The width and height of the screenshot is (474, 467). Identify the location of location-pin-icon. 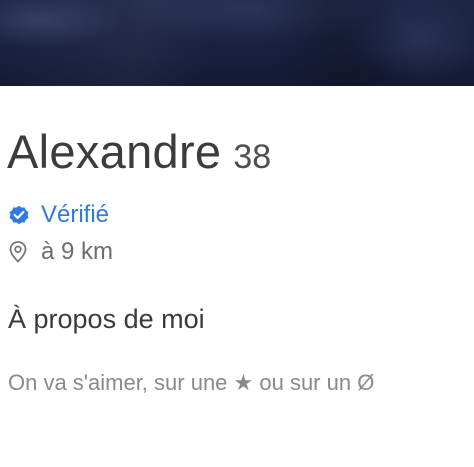
(18, 252).